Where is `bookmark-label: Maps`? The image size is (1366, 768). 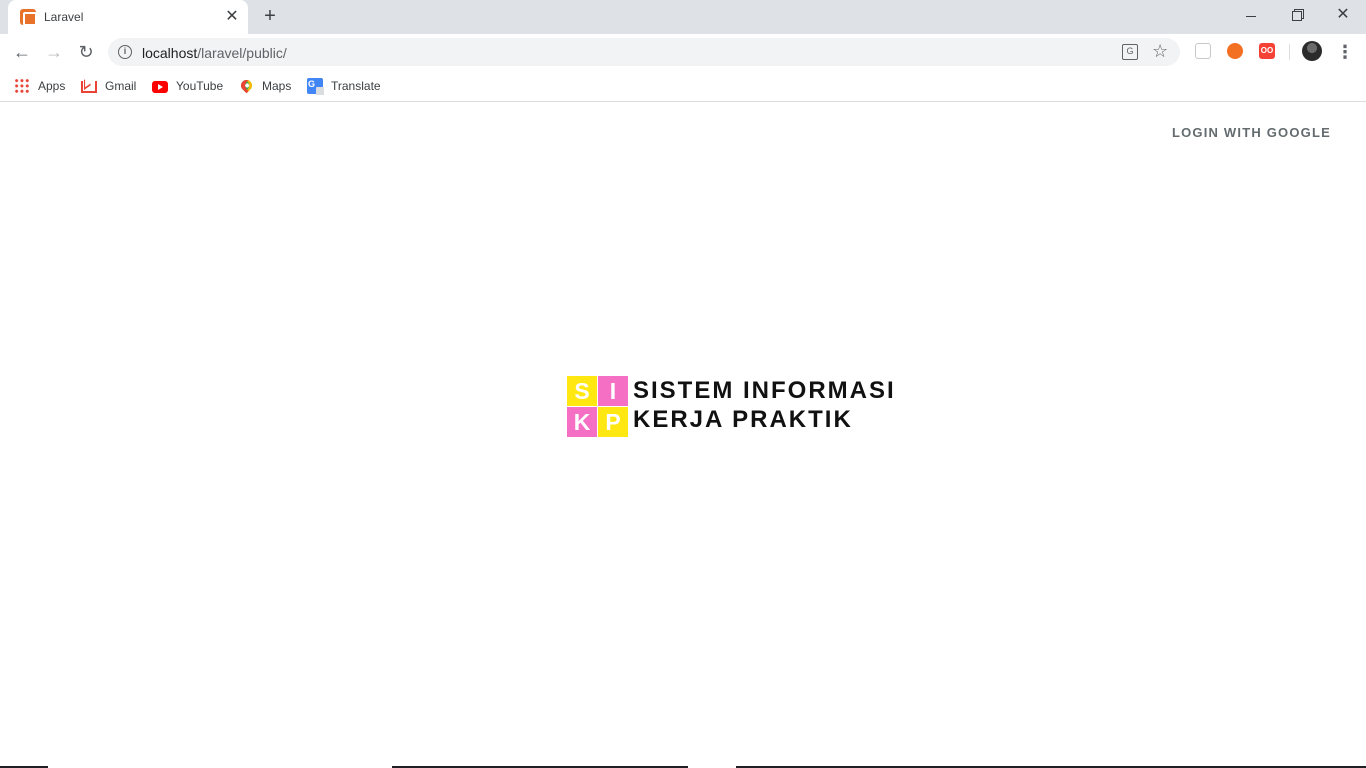
bookmark-label: Maps is located at coordinates (277, 86).